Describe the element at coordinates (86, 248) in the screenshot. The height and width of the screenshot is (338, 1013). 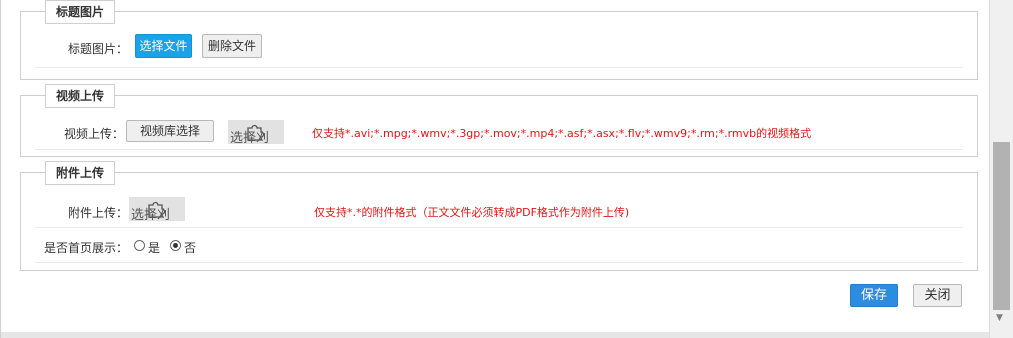
I see `homepage-display-label: 是否首页展示：` at that location.